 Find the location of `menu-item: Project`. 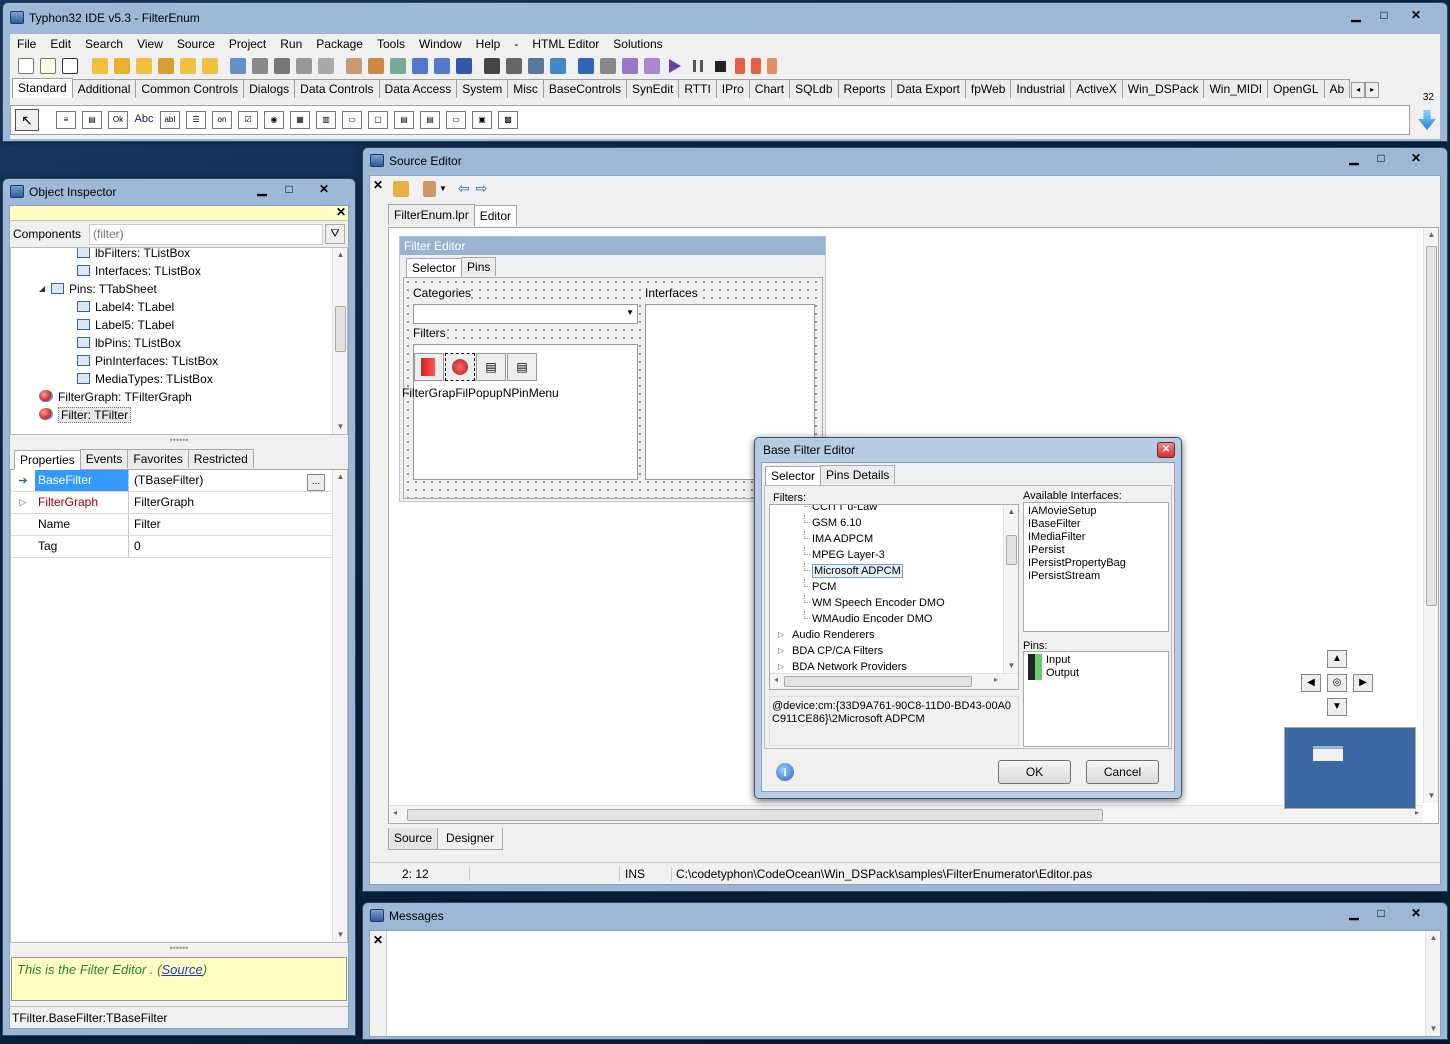

menu-item: Project is located at coordinates (247, 44).